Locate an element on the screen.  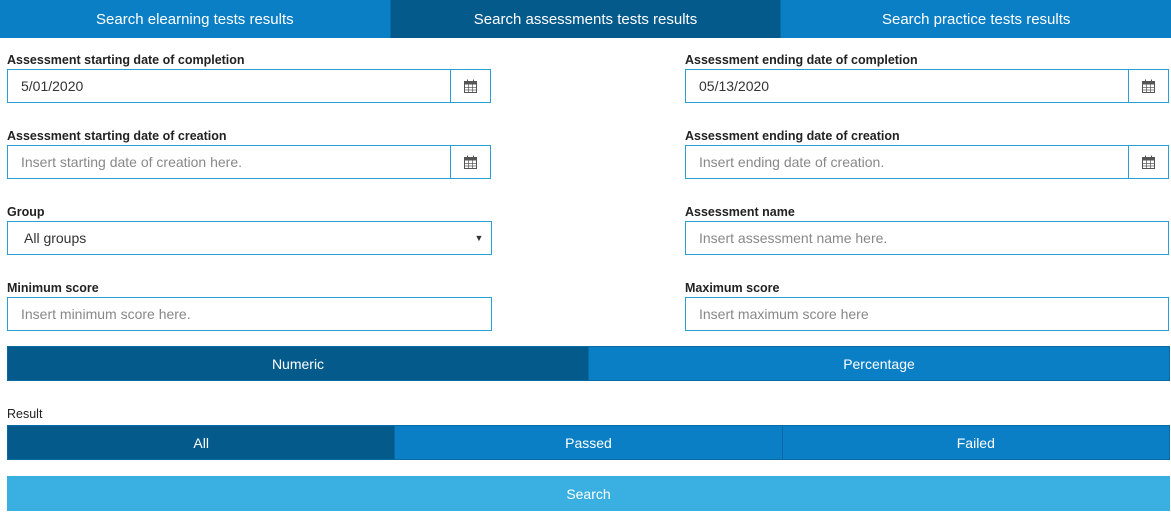
start-completion-value: 5/01/2020 is located at coordinates (229, 86).